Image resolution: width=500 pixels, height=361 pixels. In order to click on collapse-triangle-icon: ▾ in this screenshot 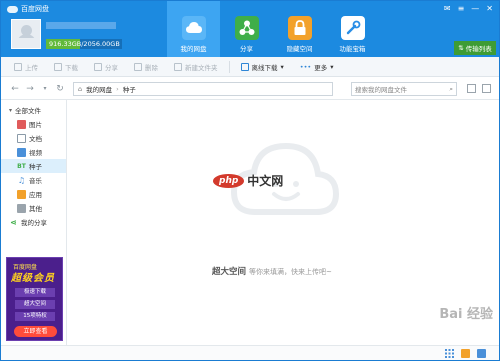, I will do `click(11, 110)`.